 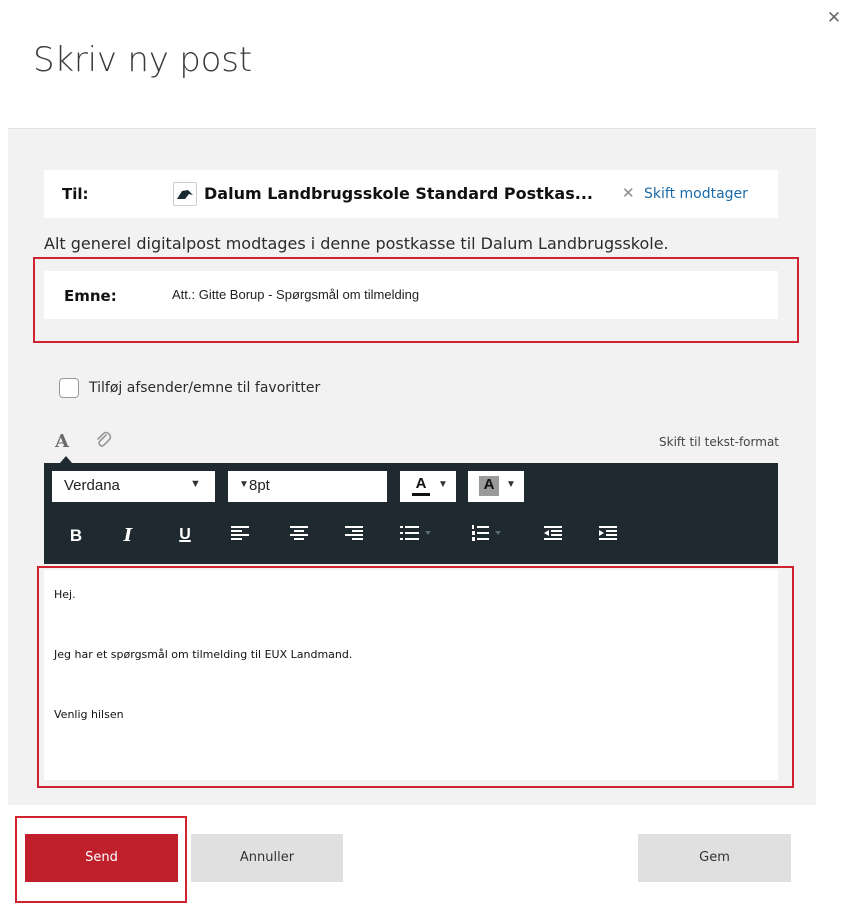 I want to click on background-color-icon: A, so click(x=489, y=484).